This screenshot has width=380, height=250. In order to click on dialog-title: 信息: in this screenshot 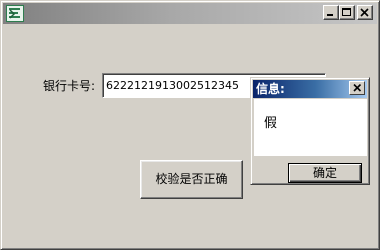, I will do `click(270, 89)`.